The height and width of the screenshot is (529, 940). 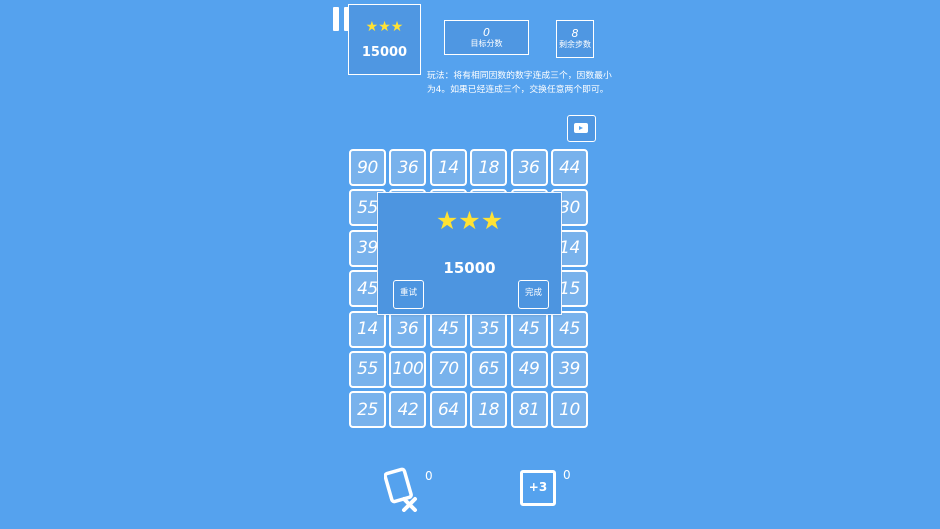 What do you see at coordinates (469, 268) in the screenshot?
I see `result-score: 15000` at bounding box center [469, 268].